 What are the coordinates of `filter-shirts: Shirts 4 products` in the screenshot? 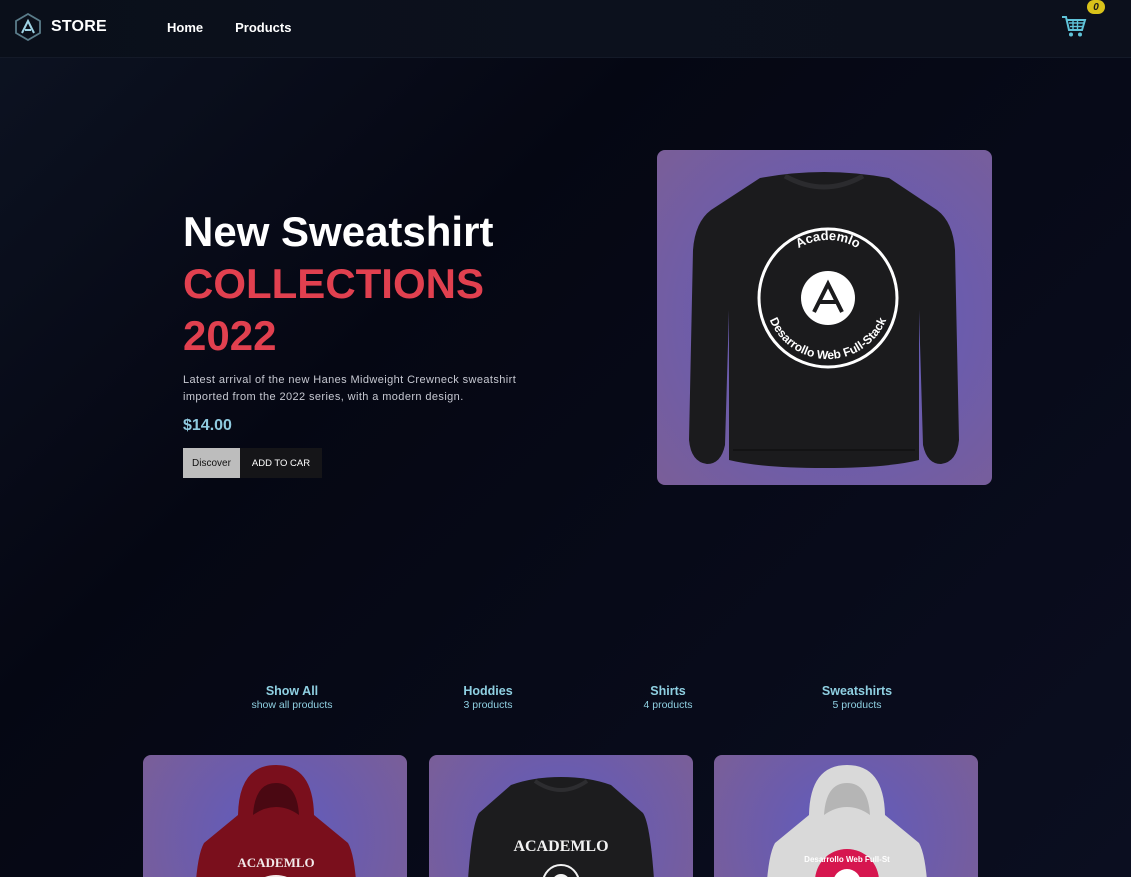 It's located at (667, 697).